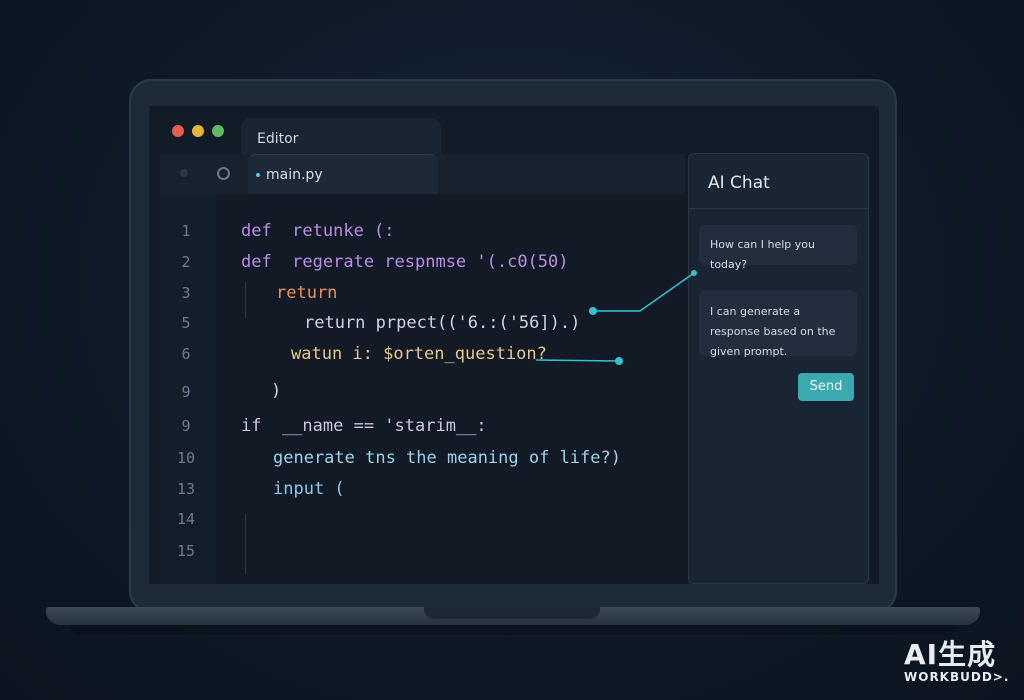 This screenshot has width=1024, height=700. Describe the element at coordinates (514, 132) in the screenshot. I see `window-titlebar: Editor` at that location.